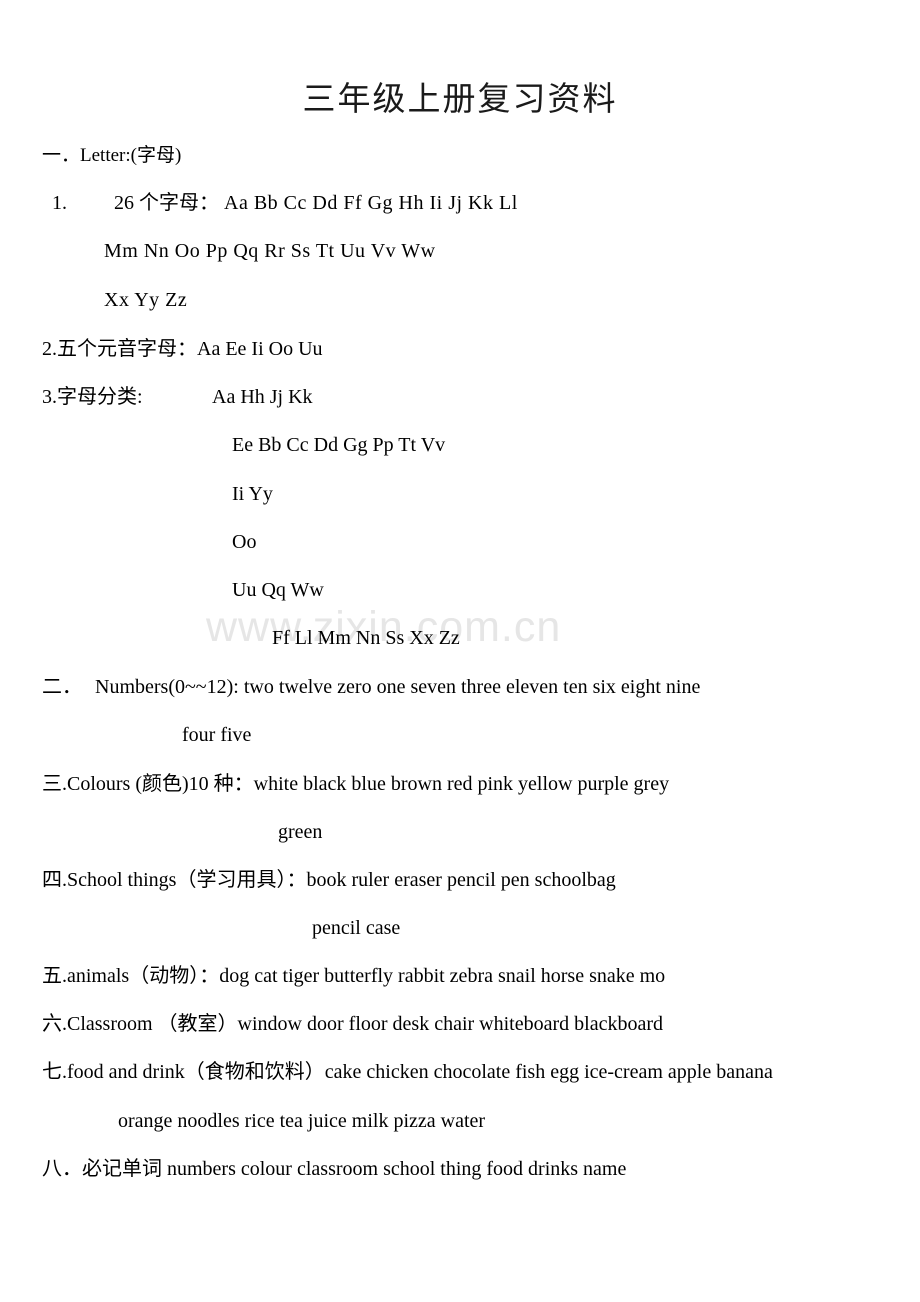 The width and height of the screenshot is (920, 1302). What do you see at coordinates (371, 203) in the screenshot?
I see `alphabet-row-1: Aa Bb Cc Dd Ff Gg Hh Ii Jj Kk Ll` at bounding box center [371, 203].